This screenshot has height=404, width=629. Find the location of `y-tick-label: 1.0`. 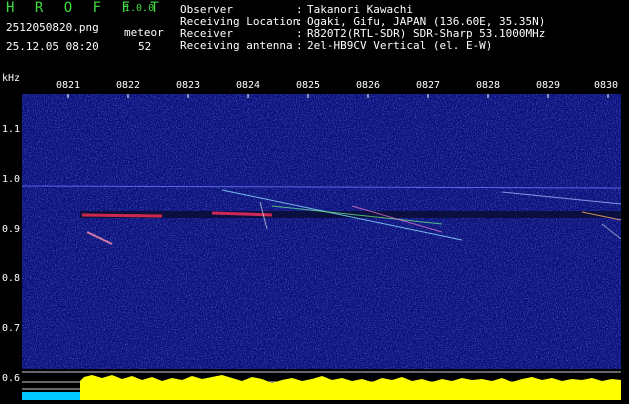

y-tick-label: 1.0 is located at coordinates (11, 179).